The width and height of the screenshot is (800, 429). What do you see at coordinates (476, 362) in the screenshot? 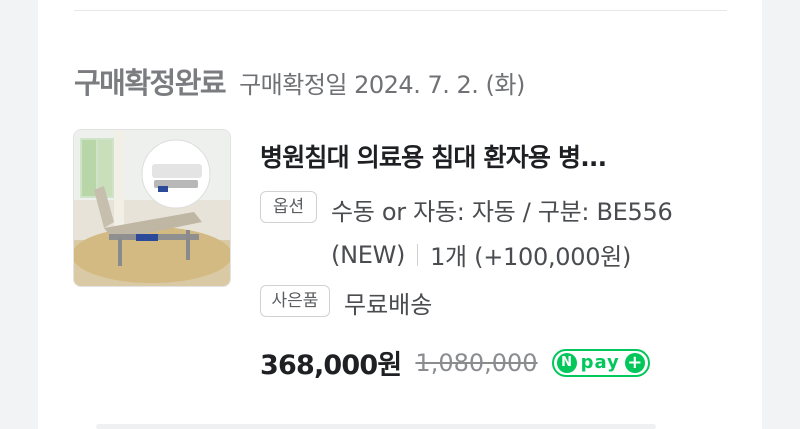
I see `original-price: 1,080,000` at bounding box center [476, 362].